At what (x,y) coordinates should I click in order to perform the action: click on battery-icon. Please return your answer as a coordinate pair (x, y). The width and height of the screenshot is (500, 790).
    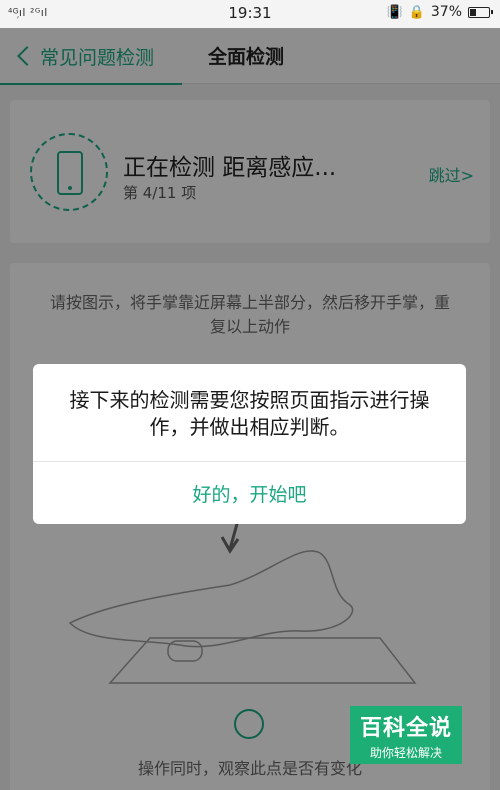
    Looking at the image, I should click on (480, 12).